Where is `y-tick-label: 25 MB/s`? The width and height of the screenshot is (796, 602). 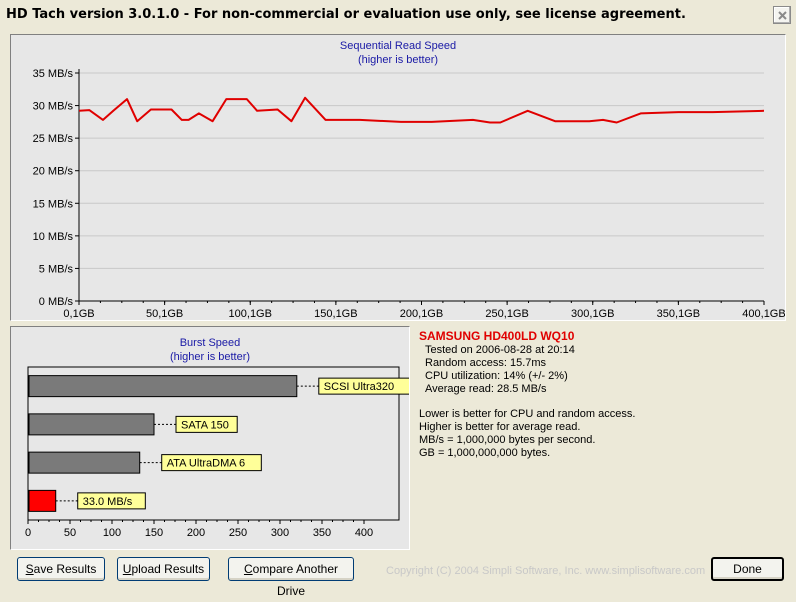
y-tick-label: 25 MB/s is located at coordinates (53, 139).